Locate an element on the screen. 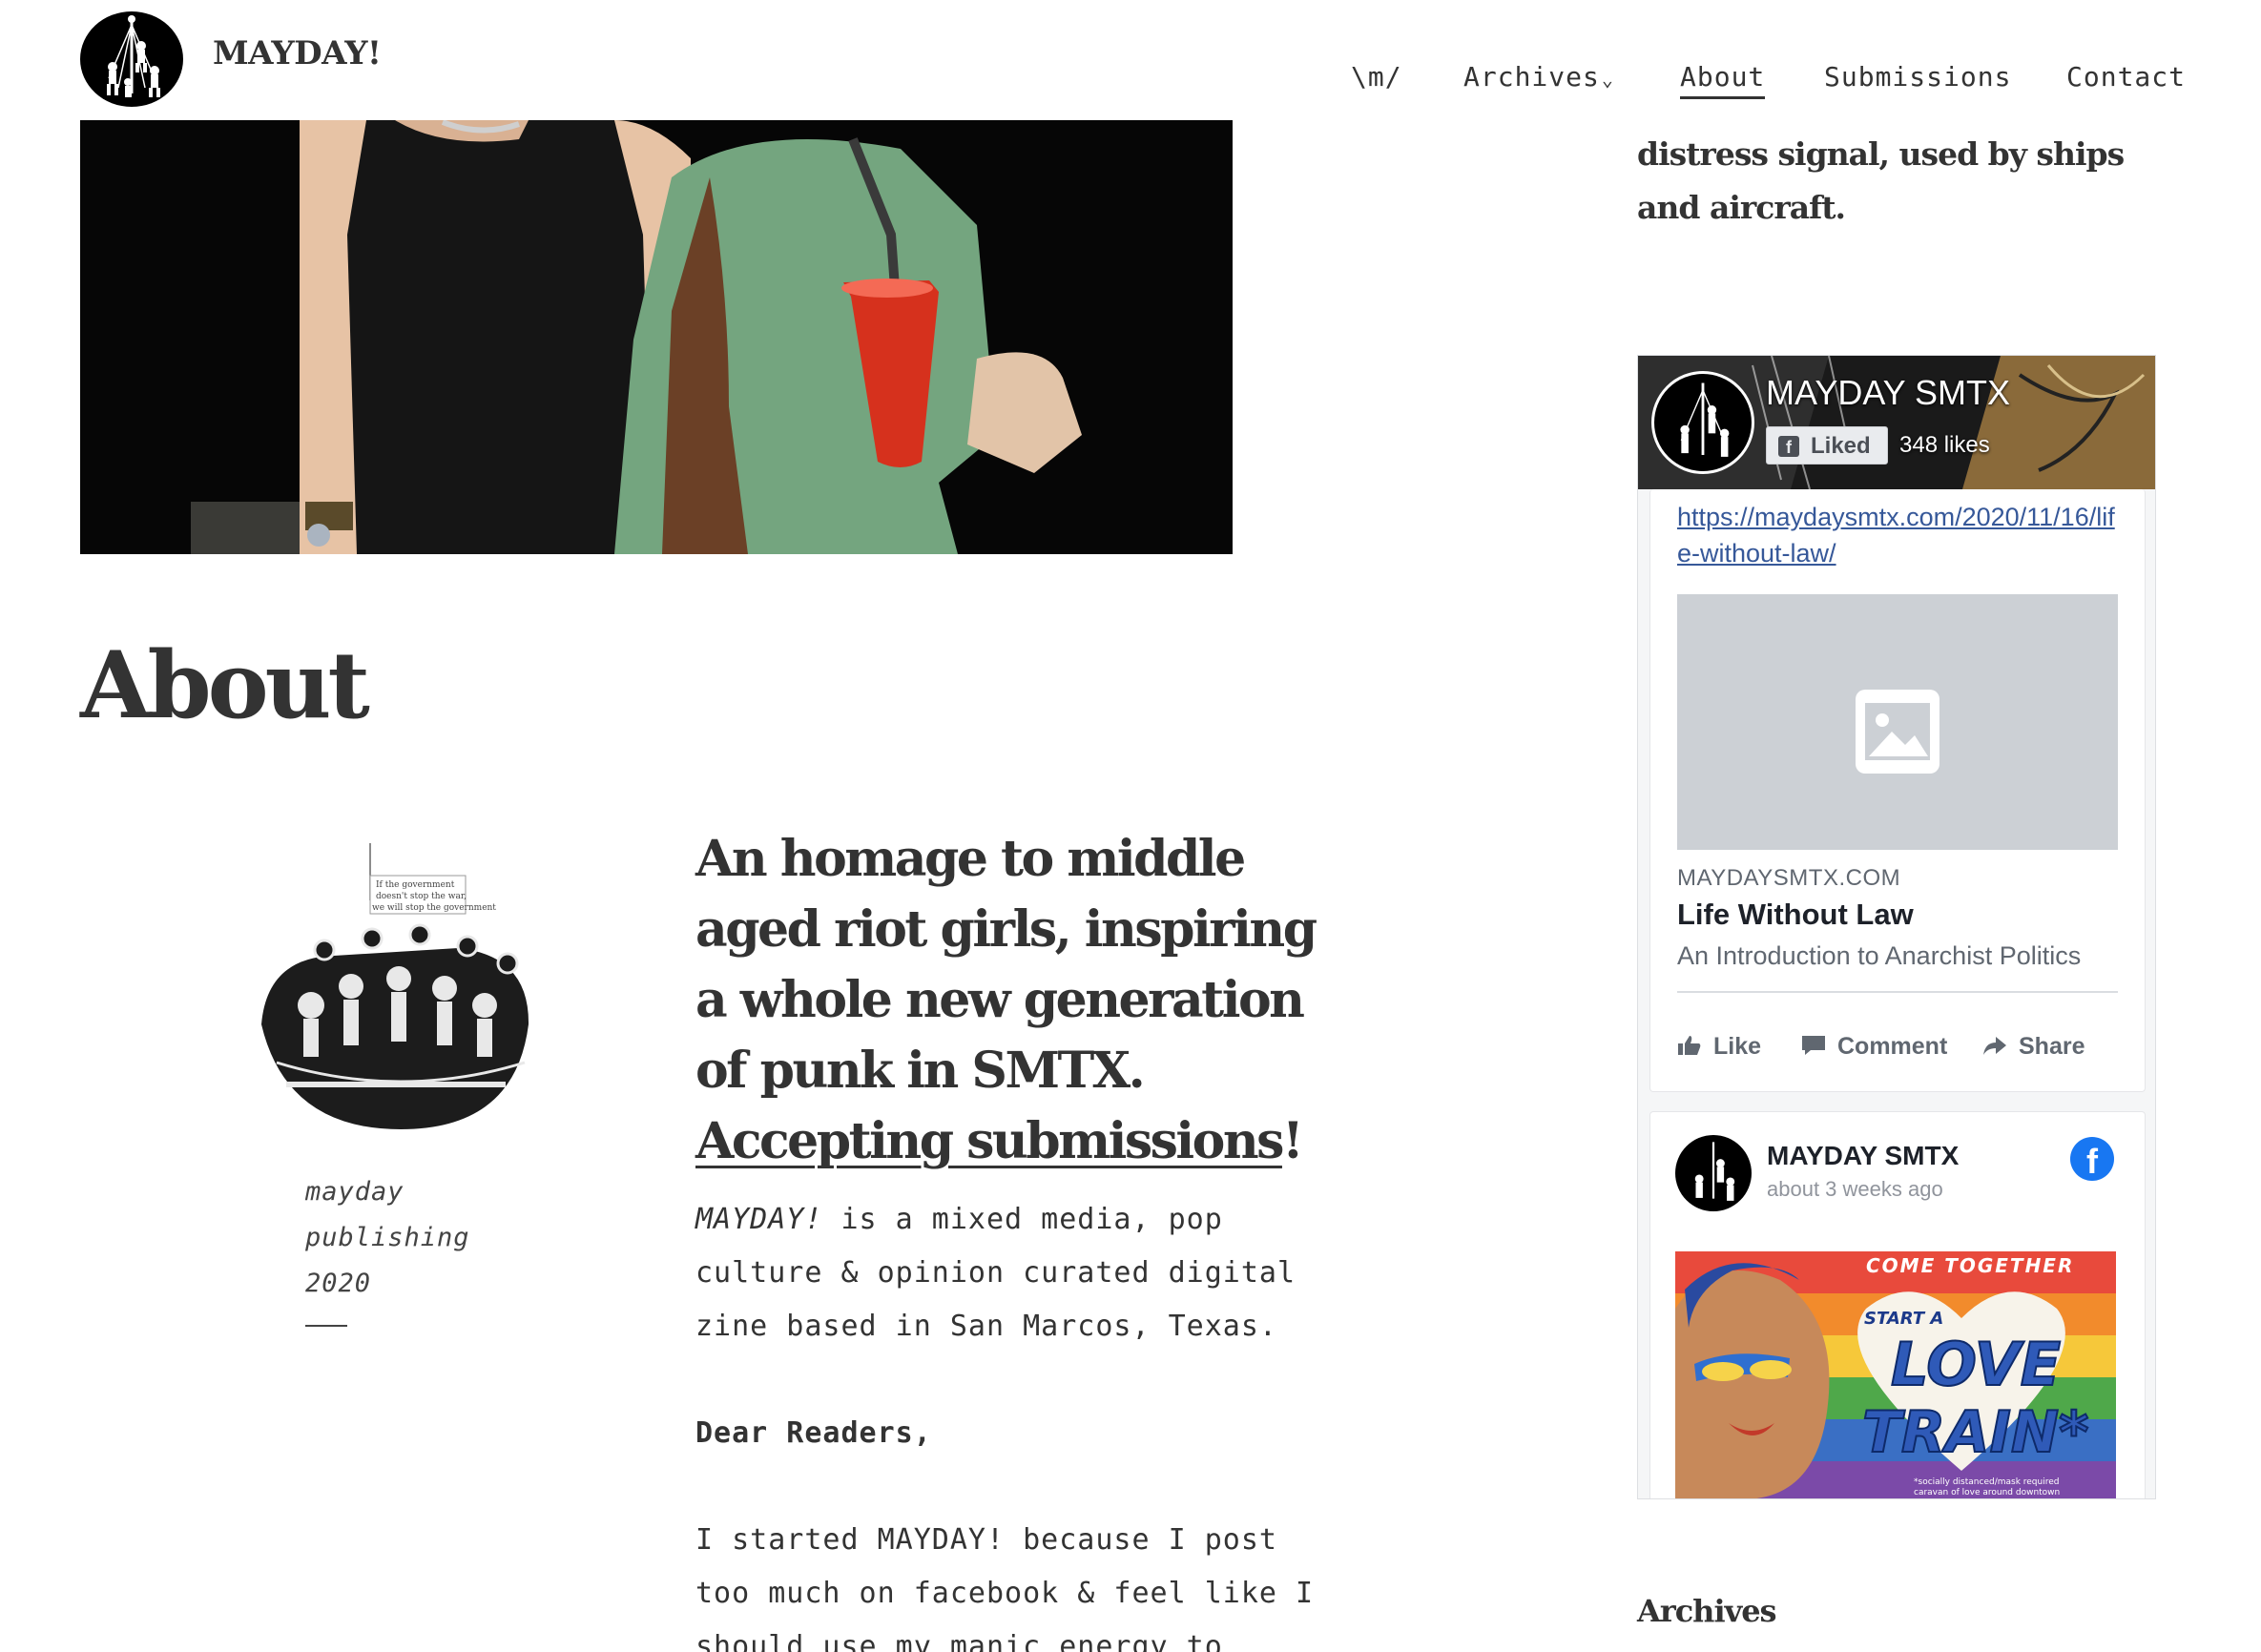 The image size is (2261, 1652). poster-footnote-1: *socially distanced/mask required is located at coordinates (1986, 1482).